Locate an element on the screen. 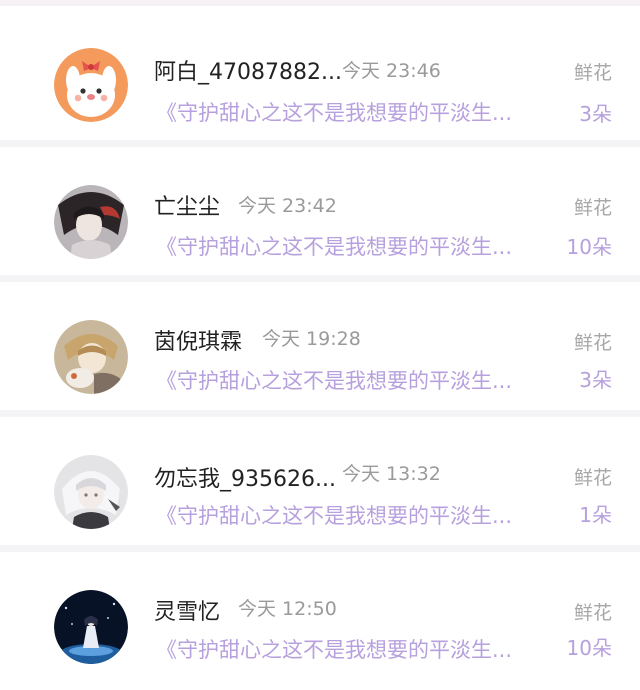  boy-with-cat-avatar is located at coordinates (91, 357).